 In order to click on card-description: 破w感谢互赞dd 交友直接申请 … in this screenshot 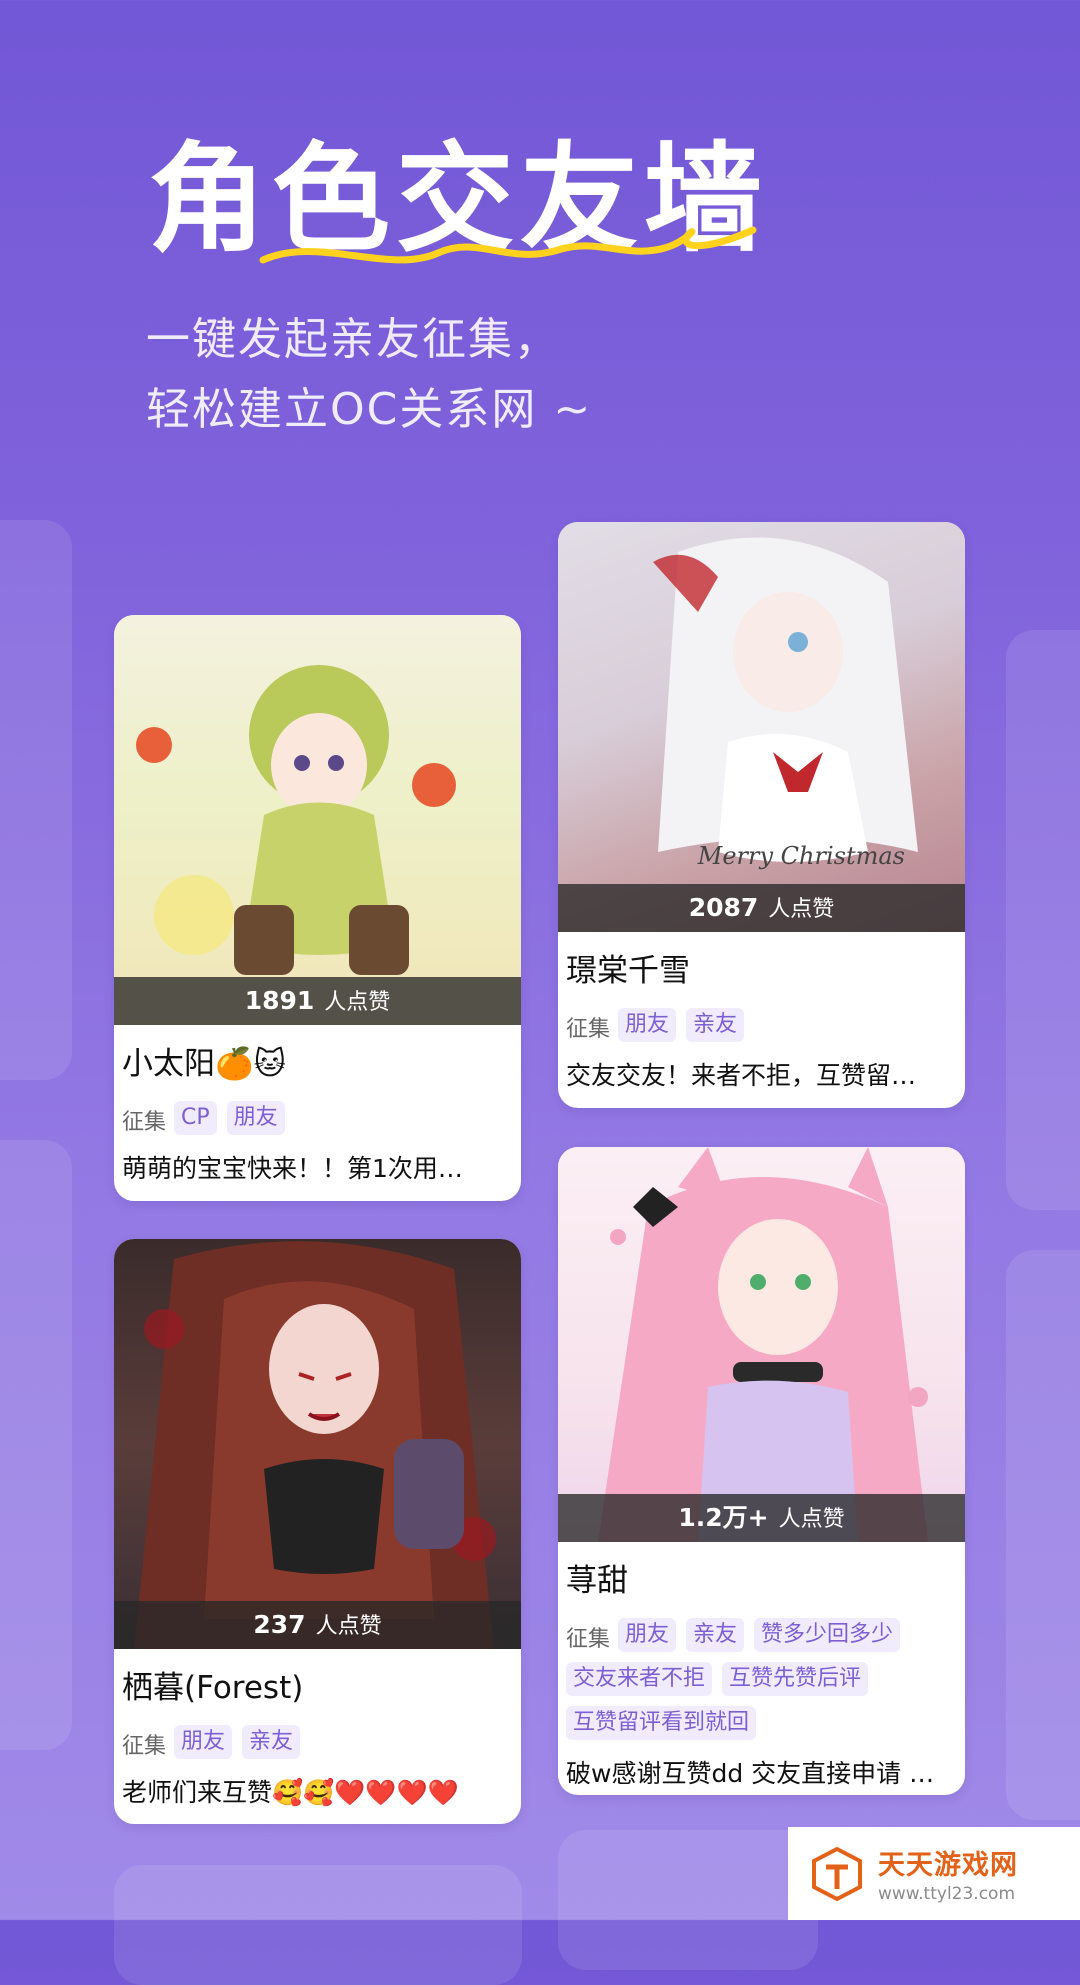, I will do `click(750, 1773)`.